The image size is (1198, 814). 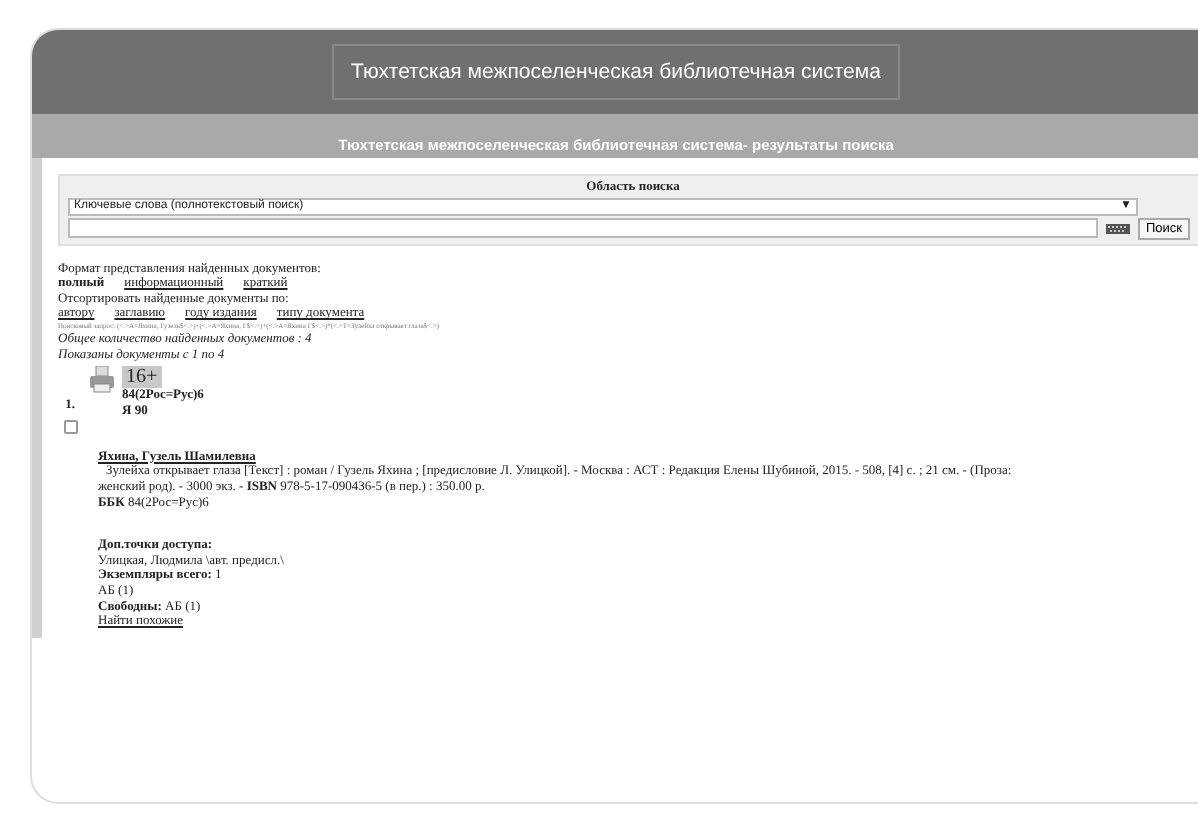 What do you see at coordinates (70, 426) in the screenshot?
I see `select-checkbox` at bounding box center [70, 426].